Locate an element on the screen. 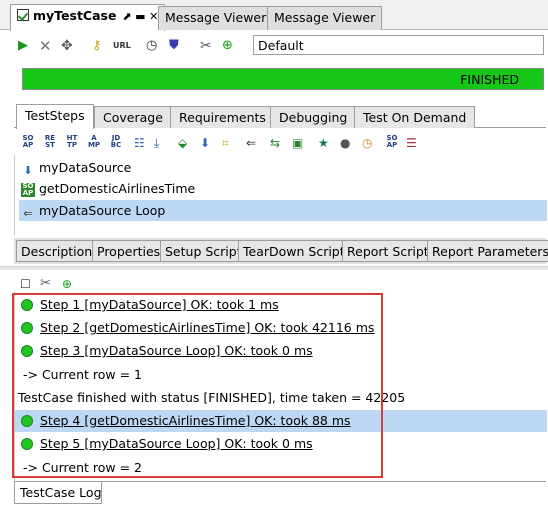 This screenshot has height=514, width=548. list-item: SO AP getDomesticAirlinesTime is located at coordinates (283, 188).